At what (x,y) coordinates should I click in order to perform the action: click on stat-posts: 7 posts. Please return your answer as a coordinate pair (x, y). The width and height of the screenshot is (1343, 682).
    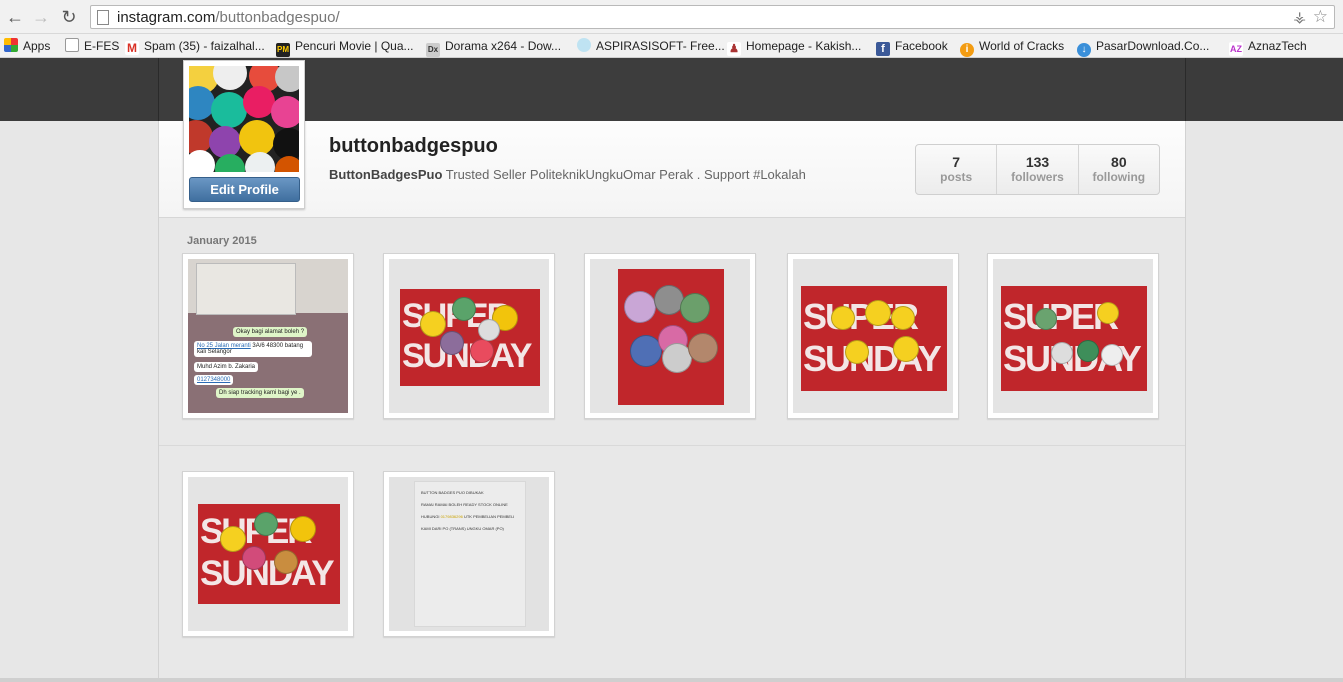
    Looking at the image, I should click on (957, 169).